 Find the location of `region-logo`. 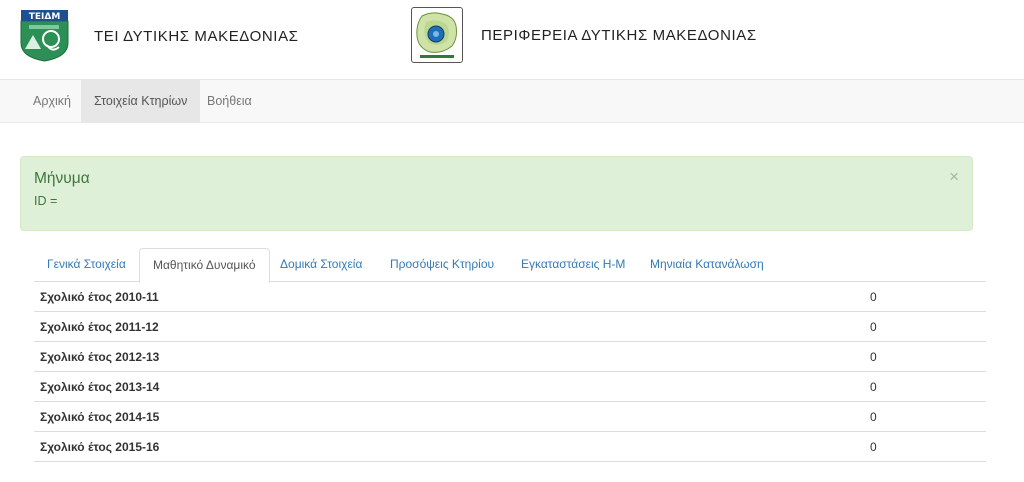

region-logo is located at coordinates (437, 35).